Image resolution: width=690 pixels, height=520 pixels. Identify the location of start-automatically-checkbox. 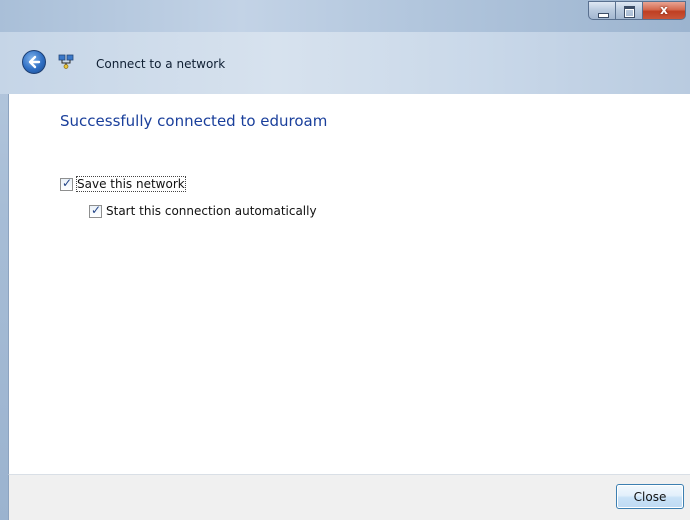
(95, 210).